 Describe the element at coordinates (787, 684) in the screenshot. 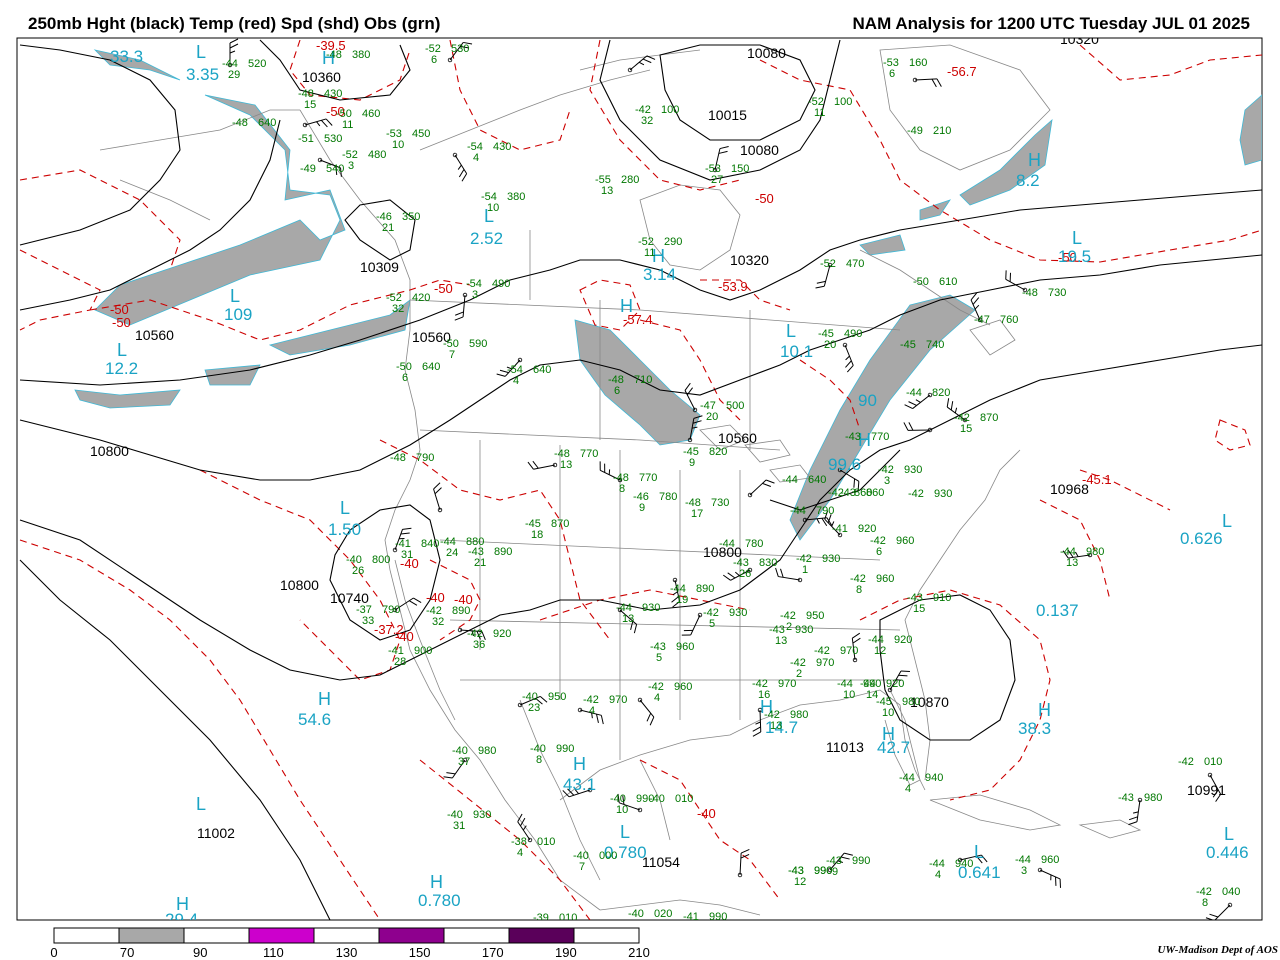

I see `svg-text: 970` at that location.